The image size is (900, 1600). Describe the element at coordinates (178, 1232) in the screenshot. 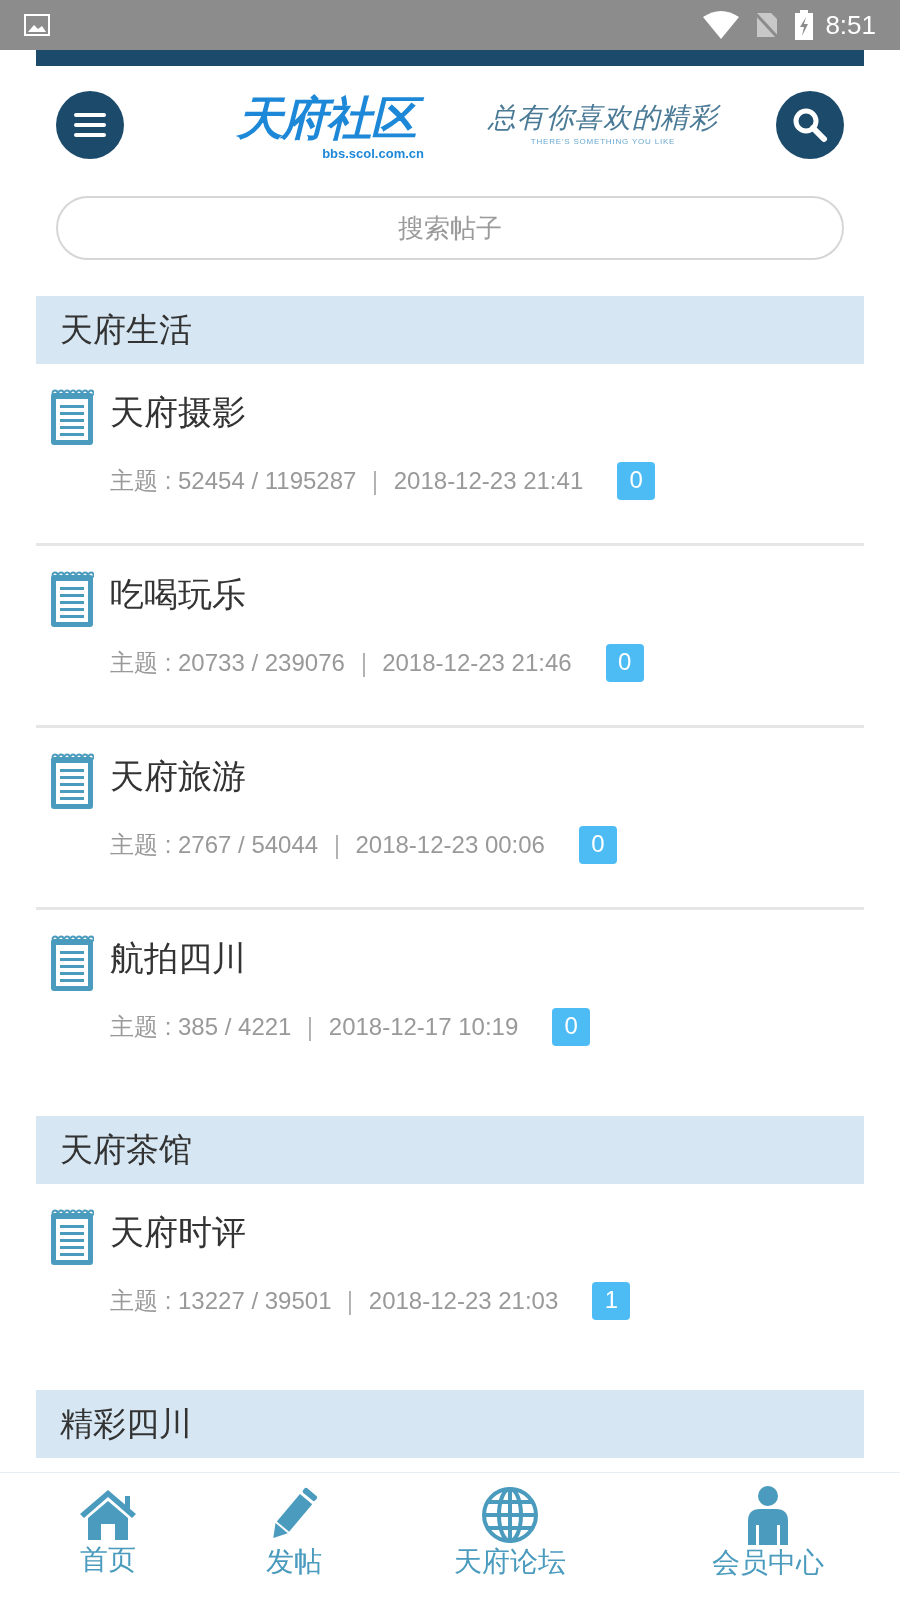

I see `forum-name: 天府时评` at that location.